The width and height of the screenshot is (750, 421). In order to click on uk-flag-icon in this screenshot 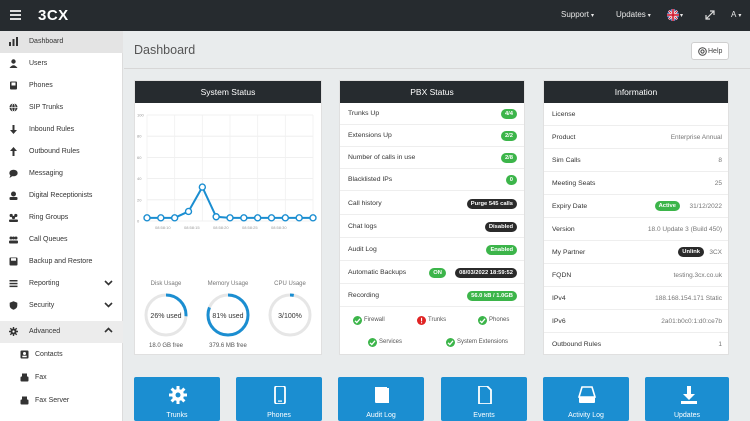, I will do `click(673, 15)`.